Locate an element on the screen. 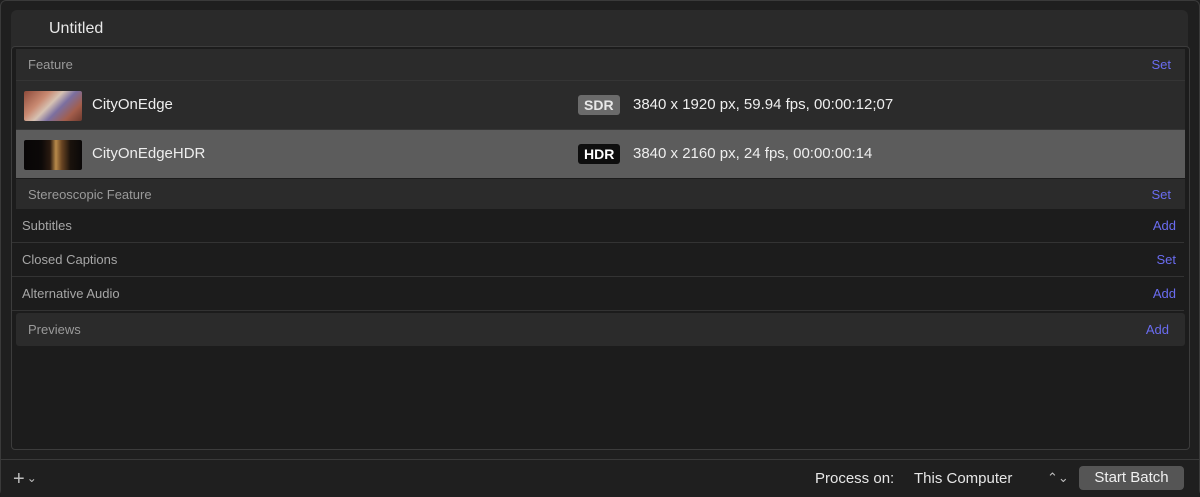 The image size is (1200, 497). media-info: 3840 x 1920 px, 59.94 fps, 00:00:12;07 is located at coordinates (763, 104).